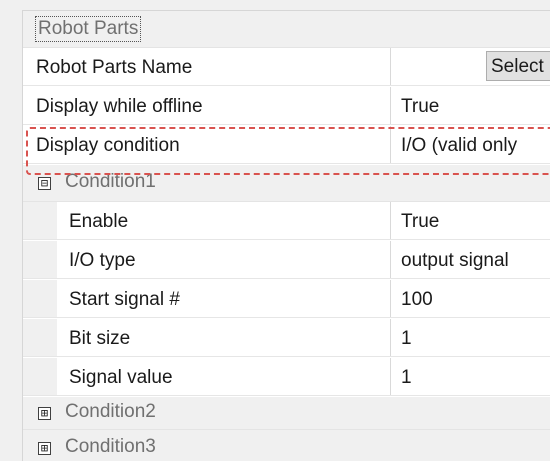 This screenshot has height=461, width=550. What do you see at coordinates (286, 221) in the screenshot?
I see `property-row-enable: Enable True` at bounding box center [286, 221].